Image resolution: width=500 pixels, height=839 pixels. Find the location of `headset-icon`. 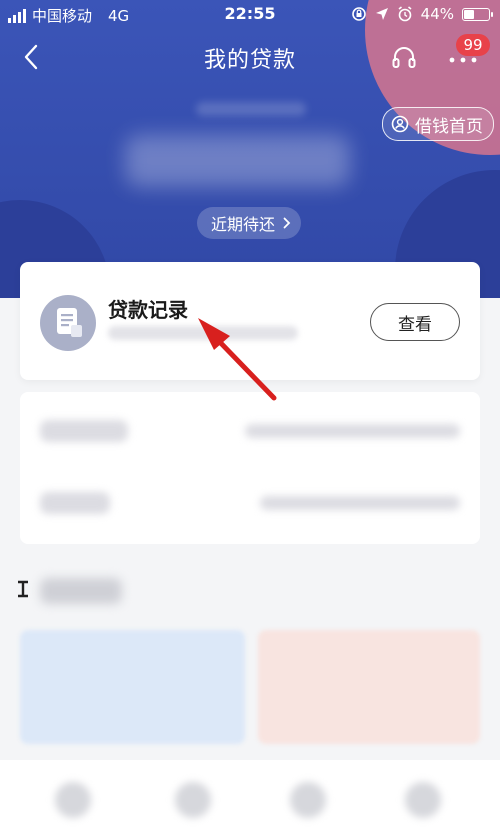

headset-icon is located at coordinates (404, 58).